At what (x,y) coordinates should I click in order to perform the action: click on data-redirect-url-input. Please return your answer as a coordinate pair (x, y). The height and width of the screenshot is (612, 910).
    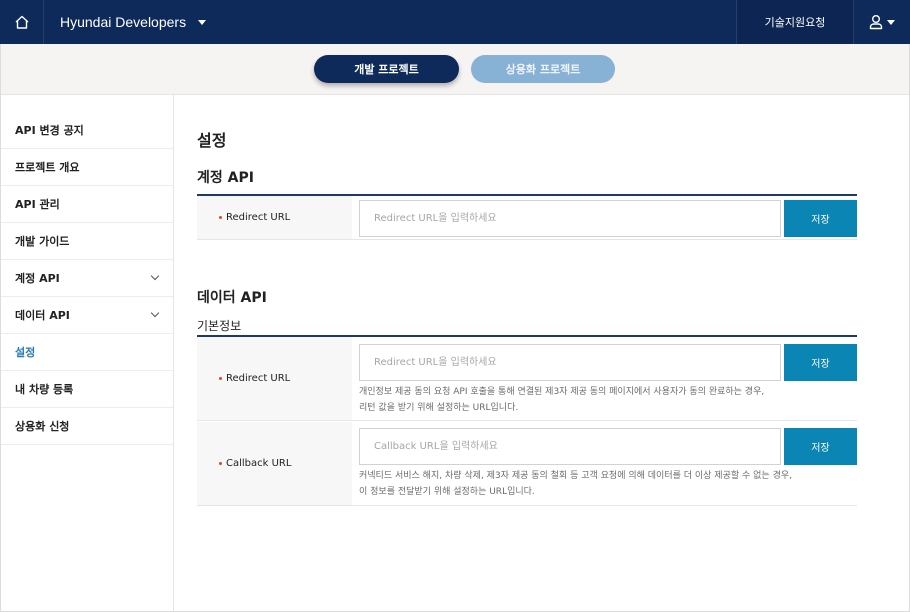
    Looking at the image, I should click on (570, 362).